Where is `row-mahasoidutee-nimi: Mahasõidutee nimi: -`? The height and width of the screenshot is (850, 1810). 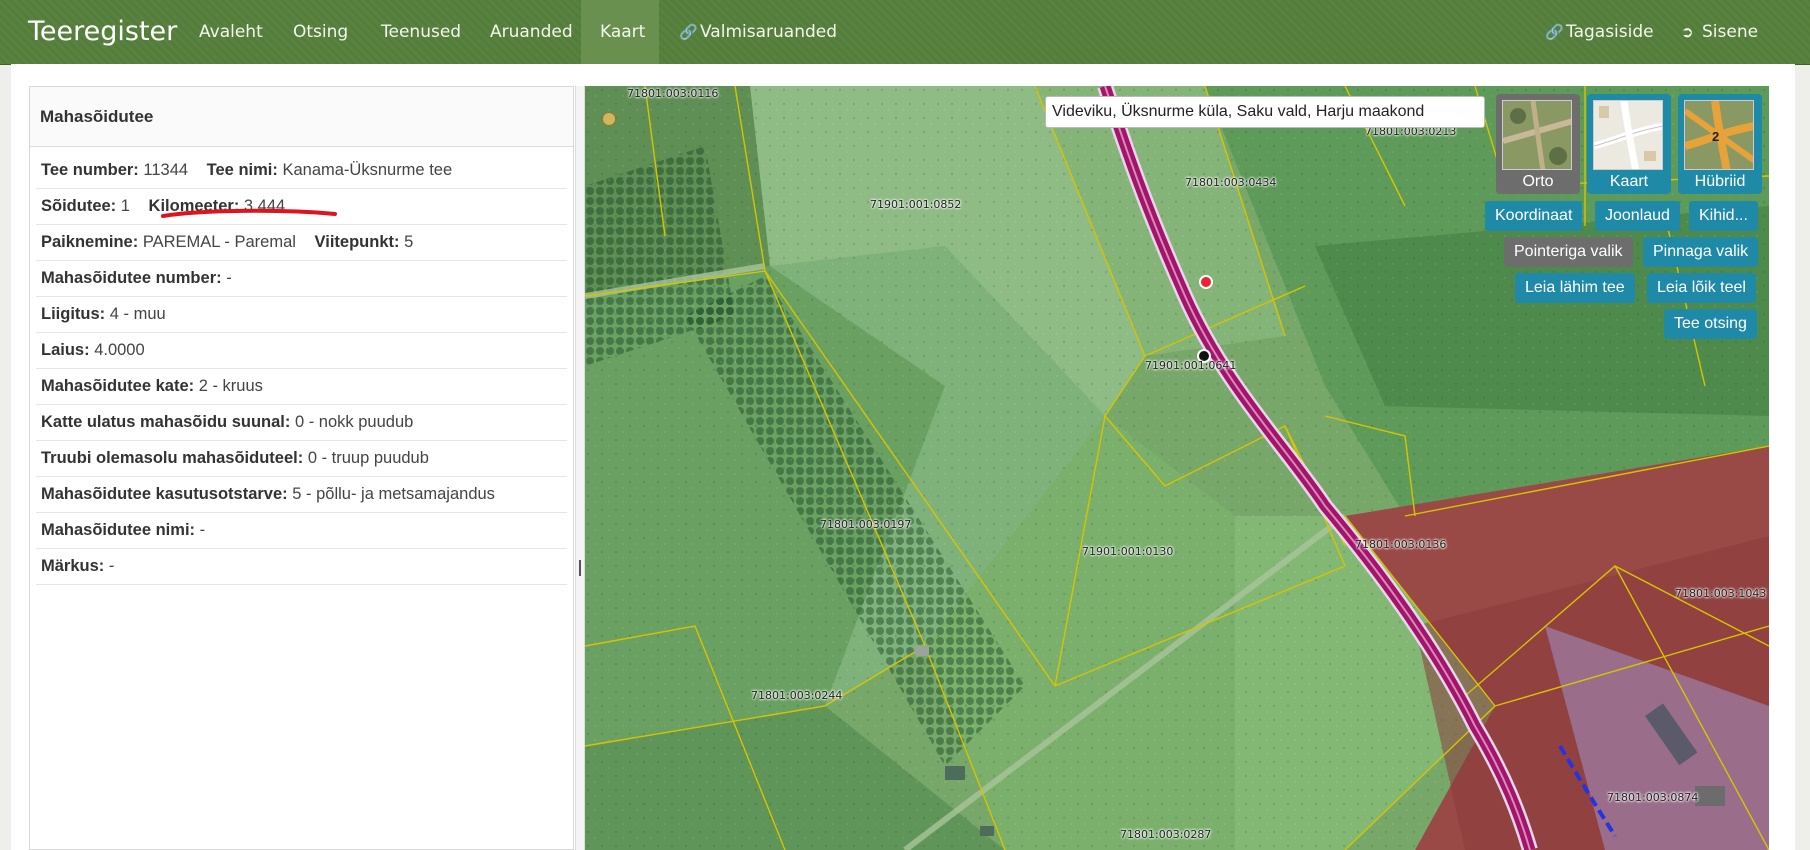
row-mahasoidutee-nimi: Mahasõidutee nimi: - is located at coordinates (301, 531).